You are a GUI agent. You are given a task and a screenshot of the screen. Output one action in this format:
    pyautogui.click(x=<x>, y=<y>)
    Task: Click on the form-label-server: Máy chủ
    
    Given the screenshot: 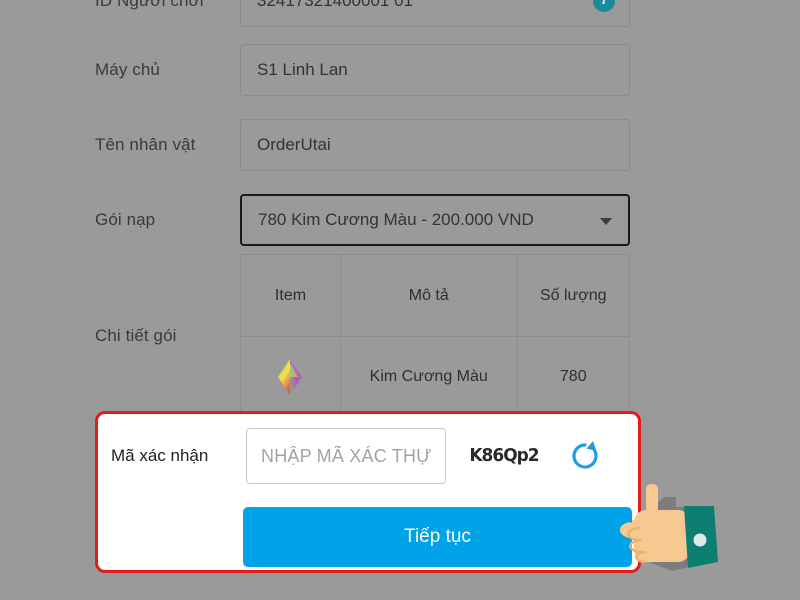 What is the action you would take?
    pyautogui.click(x=127, y=69)
    